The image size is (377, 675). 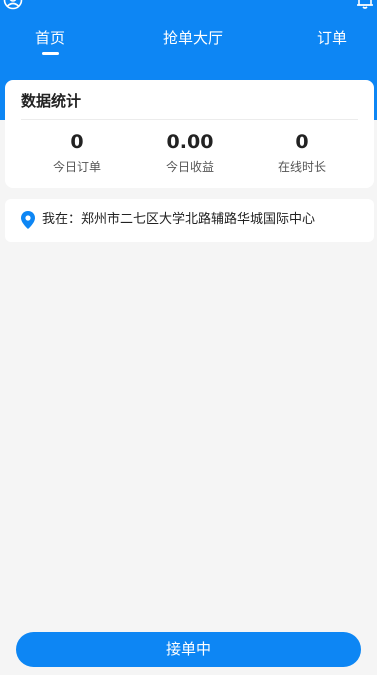 What do you see at coordinates (301, 167) in the screenshot?
I see `stat-label: 在线时长` at bounding box center [301, 167].